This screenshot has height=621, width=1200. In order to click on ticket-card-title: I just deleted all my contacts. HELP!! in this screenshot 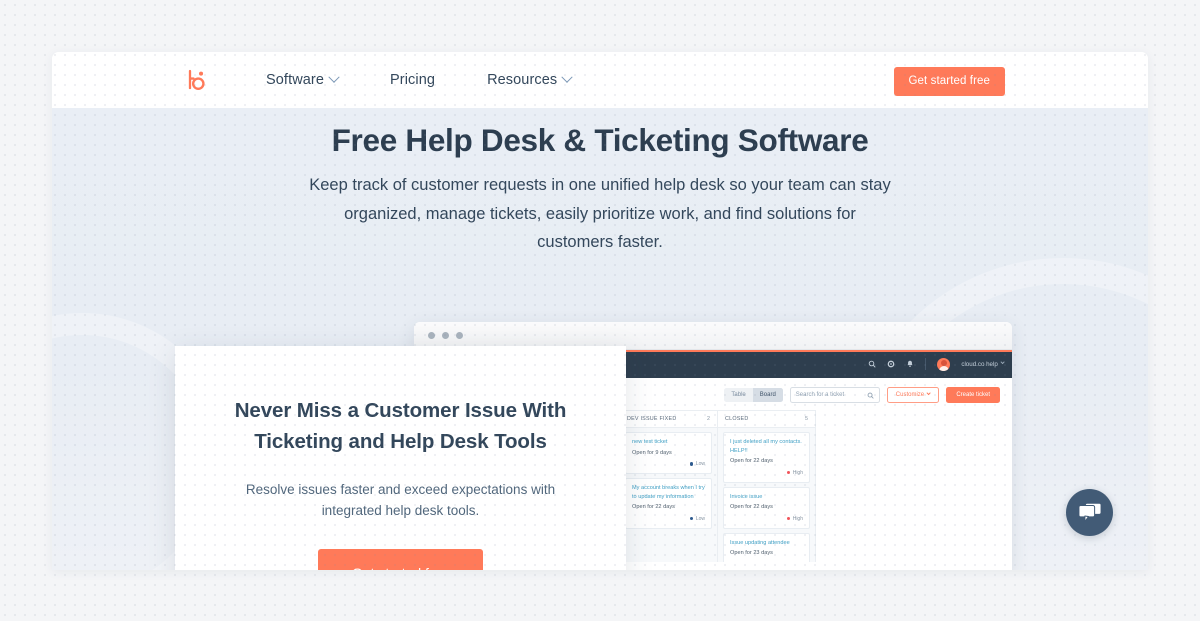, I will do `click(766, 446)`.